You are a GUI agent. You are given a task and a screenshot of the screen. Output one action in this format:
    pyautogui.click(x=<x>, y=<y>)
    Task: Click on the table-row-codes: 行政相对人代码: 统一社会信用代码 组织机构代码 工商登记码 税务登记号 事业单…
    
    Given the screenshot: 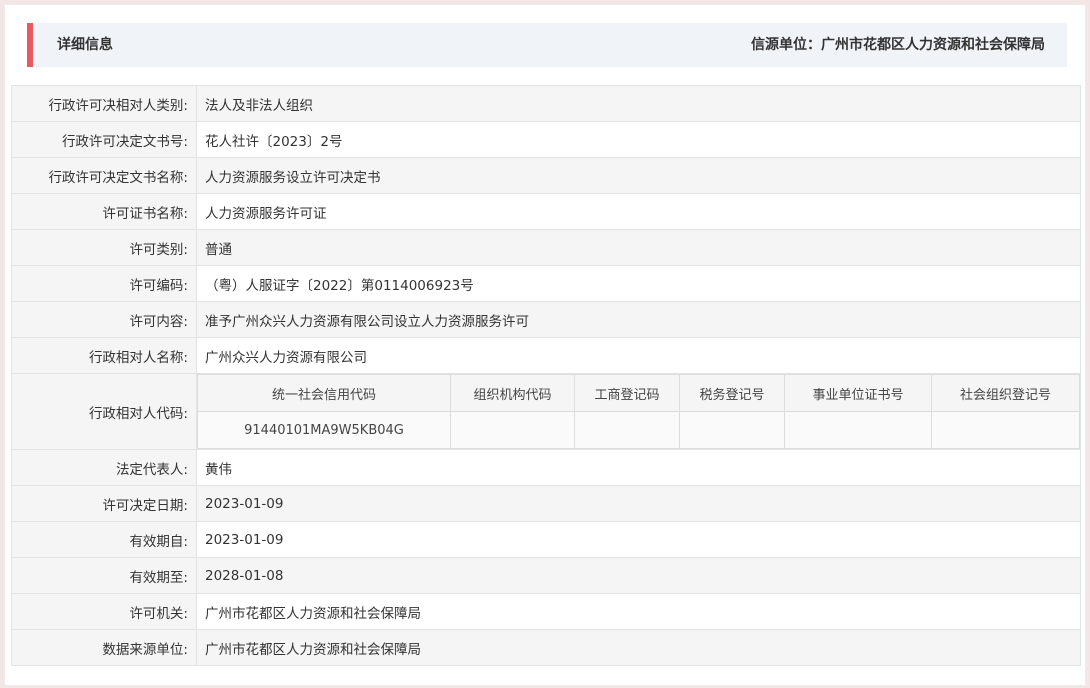 What is the action you would take?
    pyautogui.click(x=546, y=411)
    